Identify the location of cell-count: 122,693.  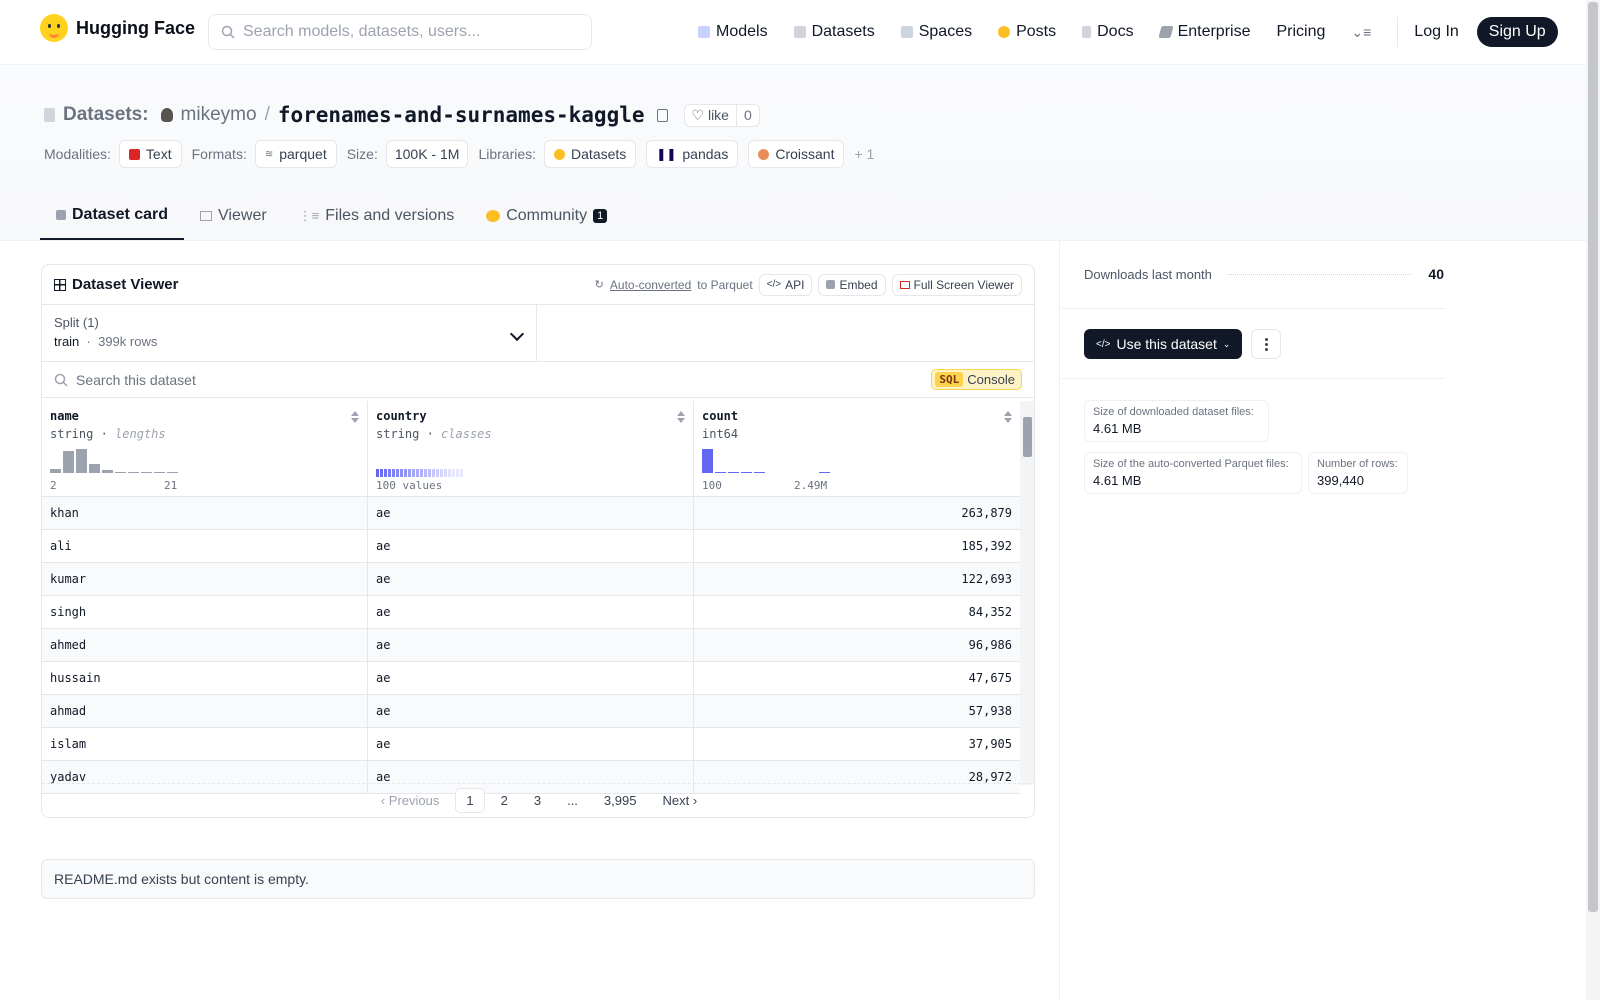
(857, 579).